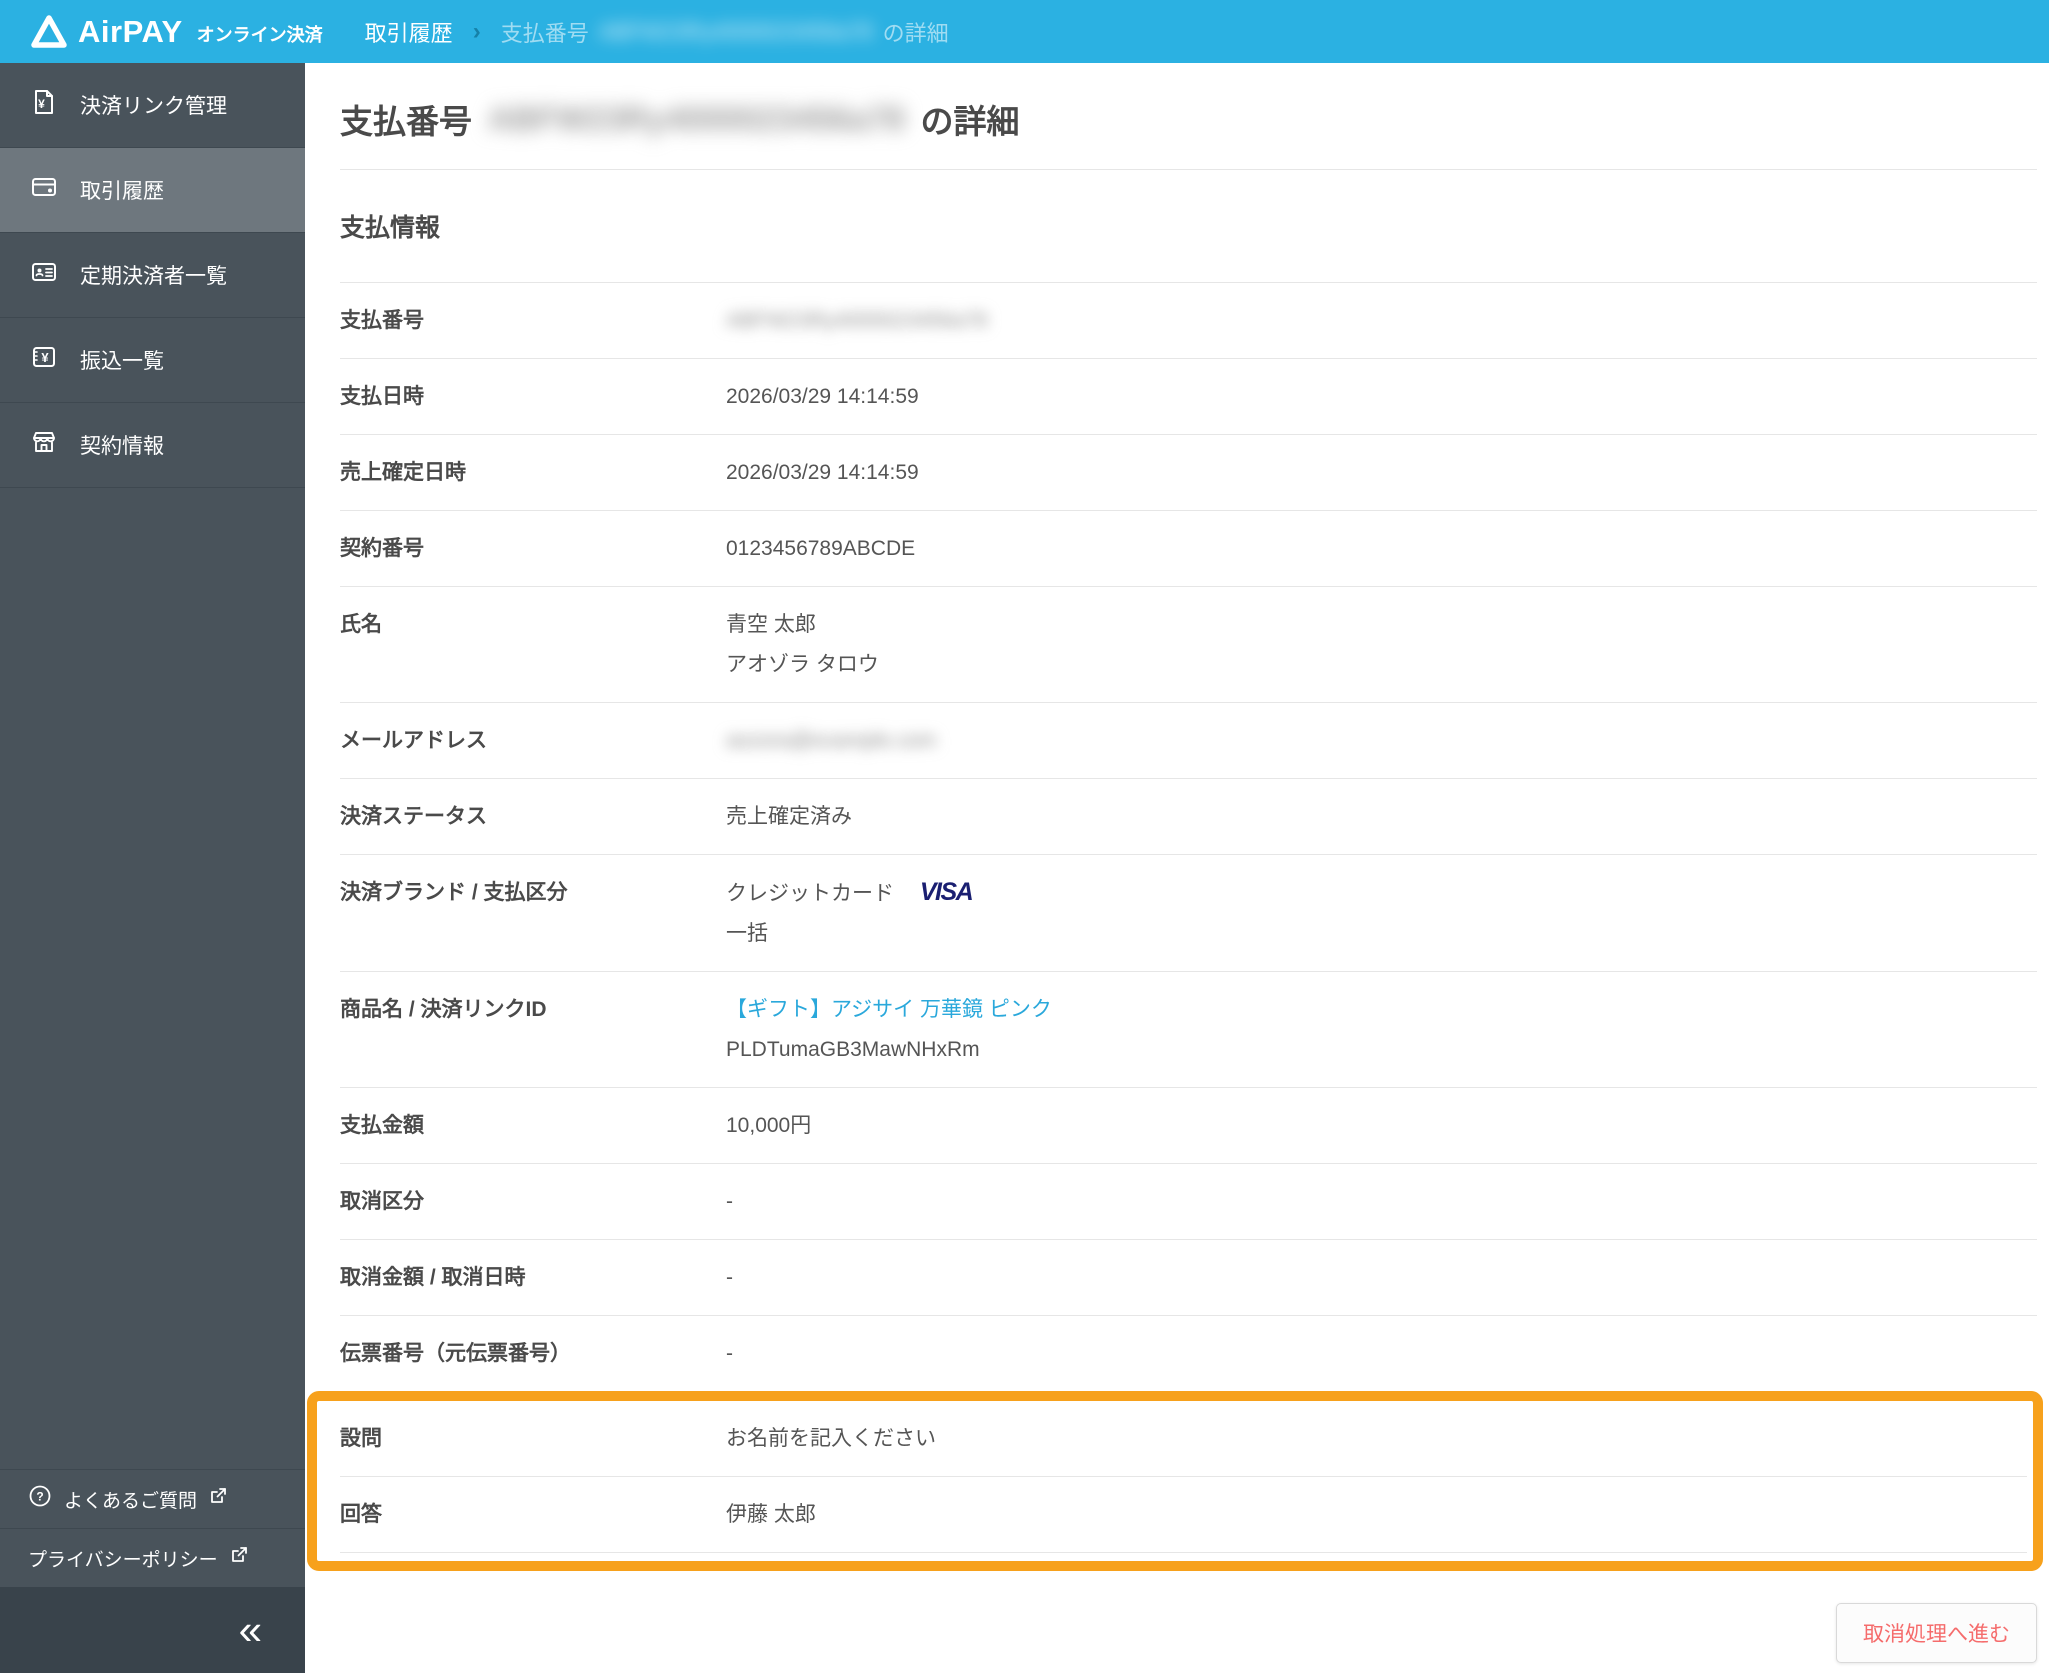 The width and height of the screenshot is (2049, 1673). I want to click on sidebar-item-contract-info: 契約情報, so click(152, 445).